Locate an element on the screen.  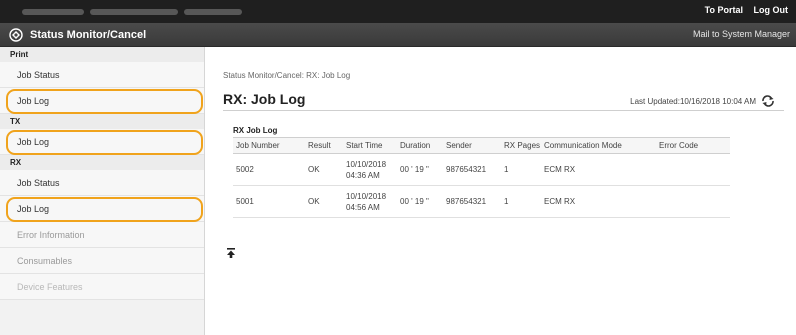
sidebar-item-rx-job-log: Job Log is located at coordinates (102, 209).